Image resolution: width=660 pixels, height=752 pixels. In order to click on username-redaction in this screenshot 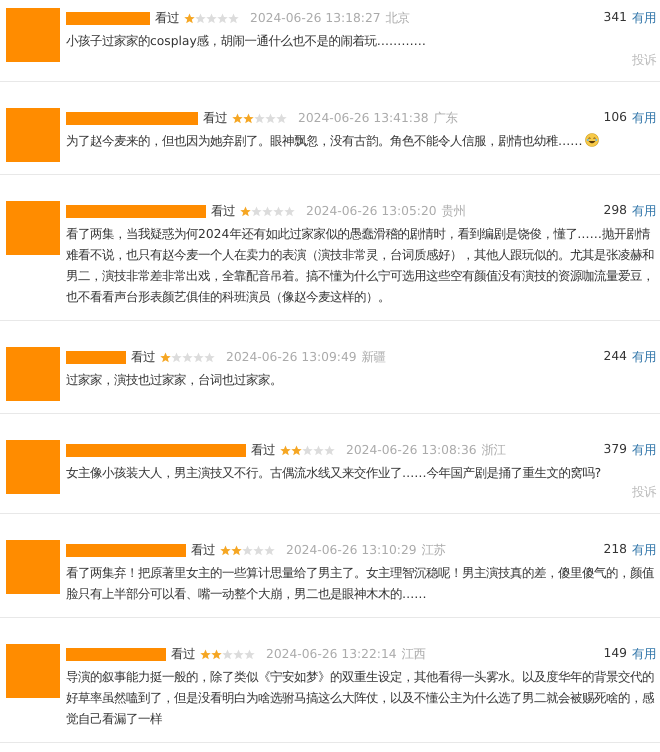, I will do `click(96, 357)`.